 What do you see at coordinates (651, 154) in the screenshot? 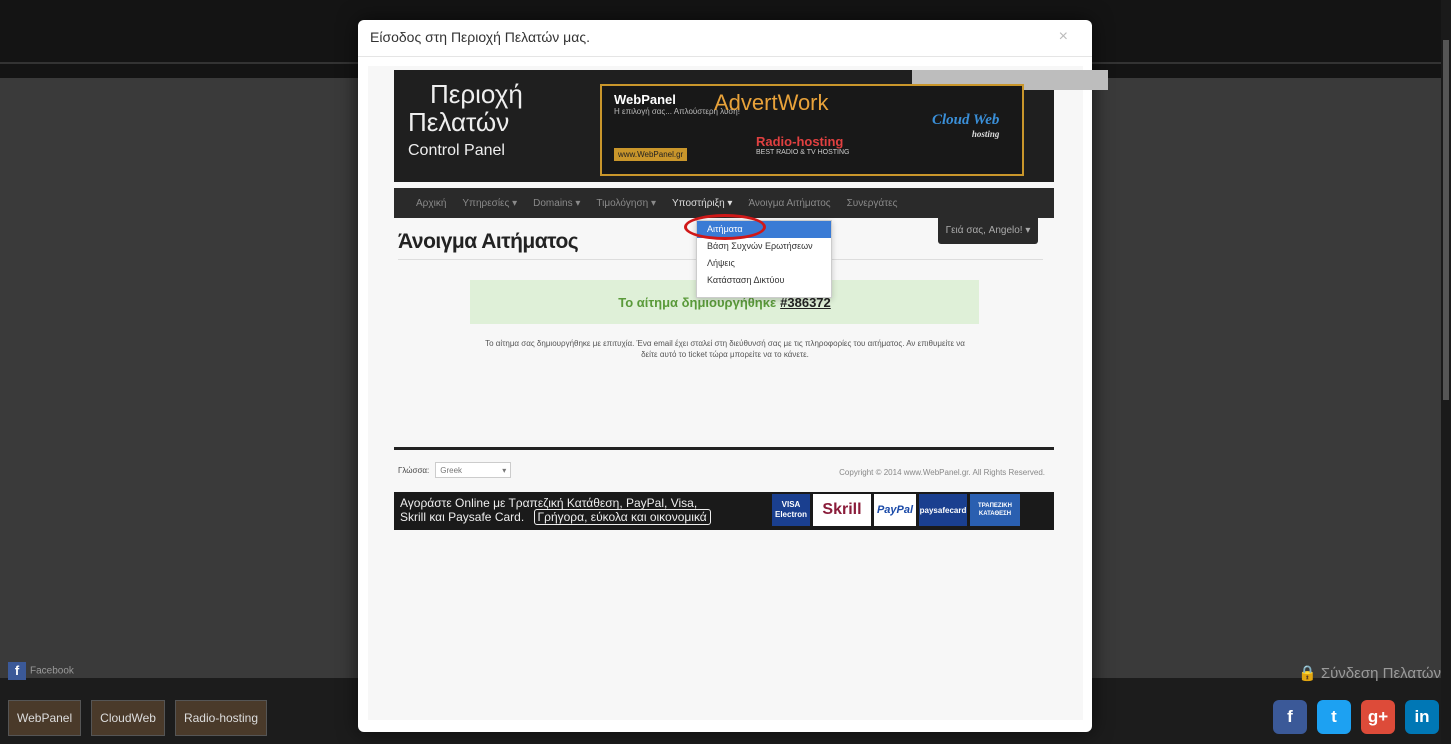
I see `webpanel-site: www.WebPanel.gr` at bounding box center [651, 154].